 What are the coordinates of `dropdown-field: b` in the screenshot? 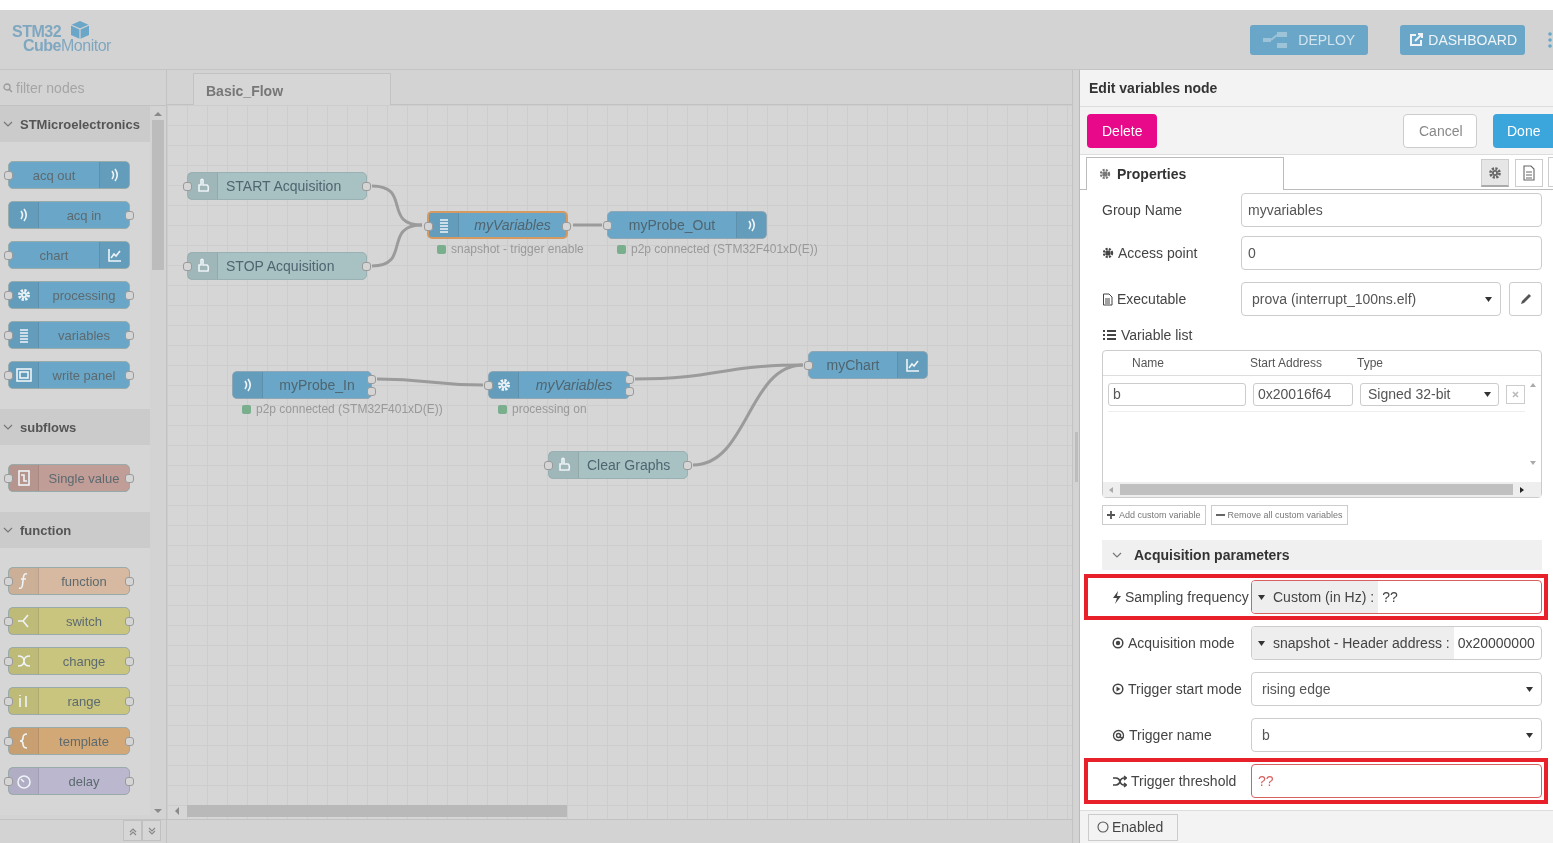 It's located at (1396, 735).